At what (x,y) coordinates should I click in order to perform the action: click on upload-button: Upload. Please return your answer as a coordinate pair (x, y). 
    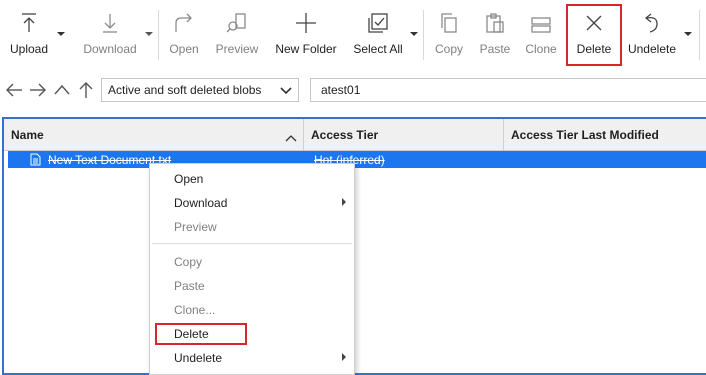
    Looking at the image, I should click on (29, 36).